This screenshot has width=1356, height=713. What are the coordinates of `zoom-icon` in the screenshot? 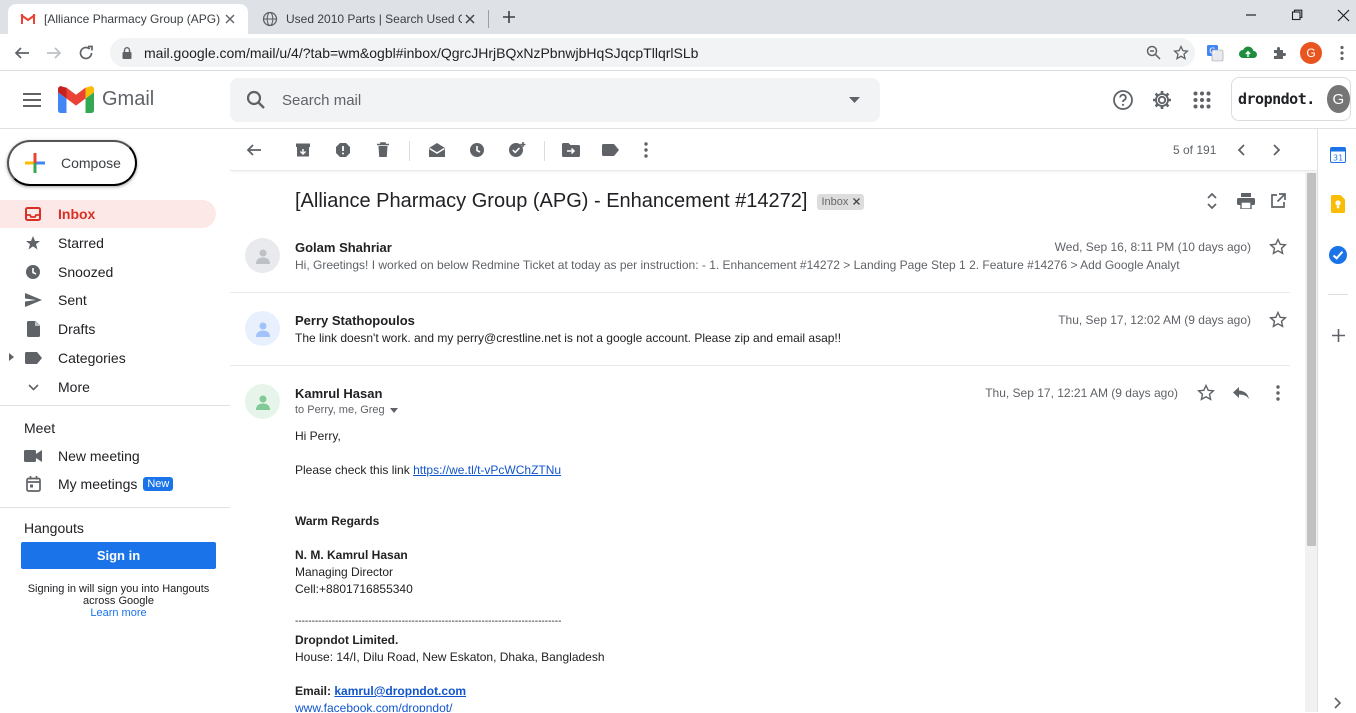 It's located at (1153, 53).